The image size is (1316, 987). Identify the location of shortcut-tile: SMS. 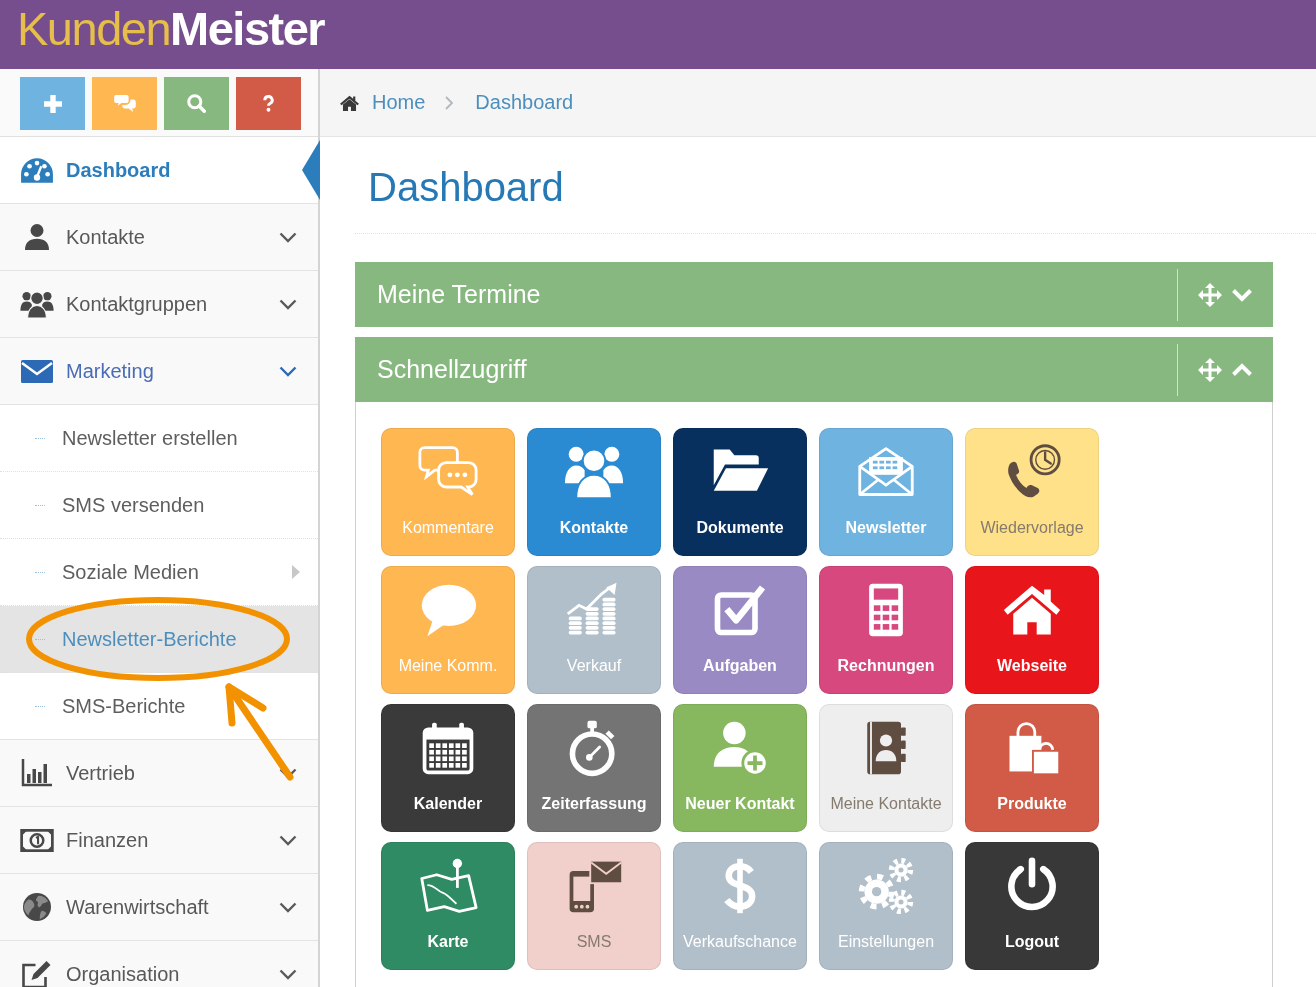
(594, 906).